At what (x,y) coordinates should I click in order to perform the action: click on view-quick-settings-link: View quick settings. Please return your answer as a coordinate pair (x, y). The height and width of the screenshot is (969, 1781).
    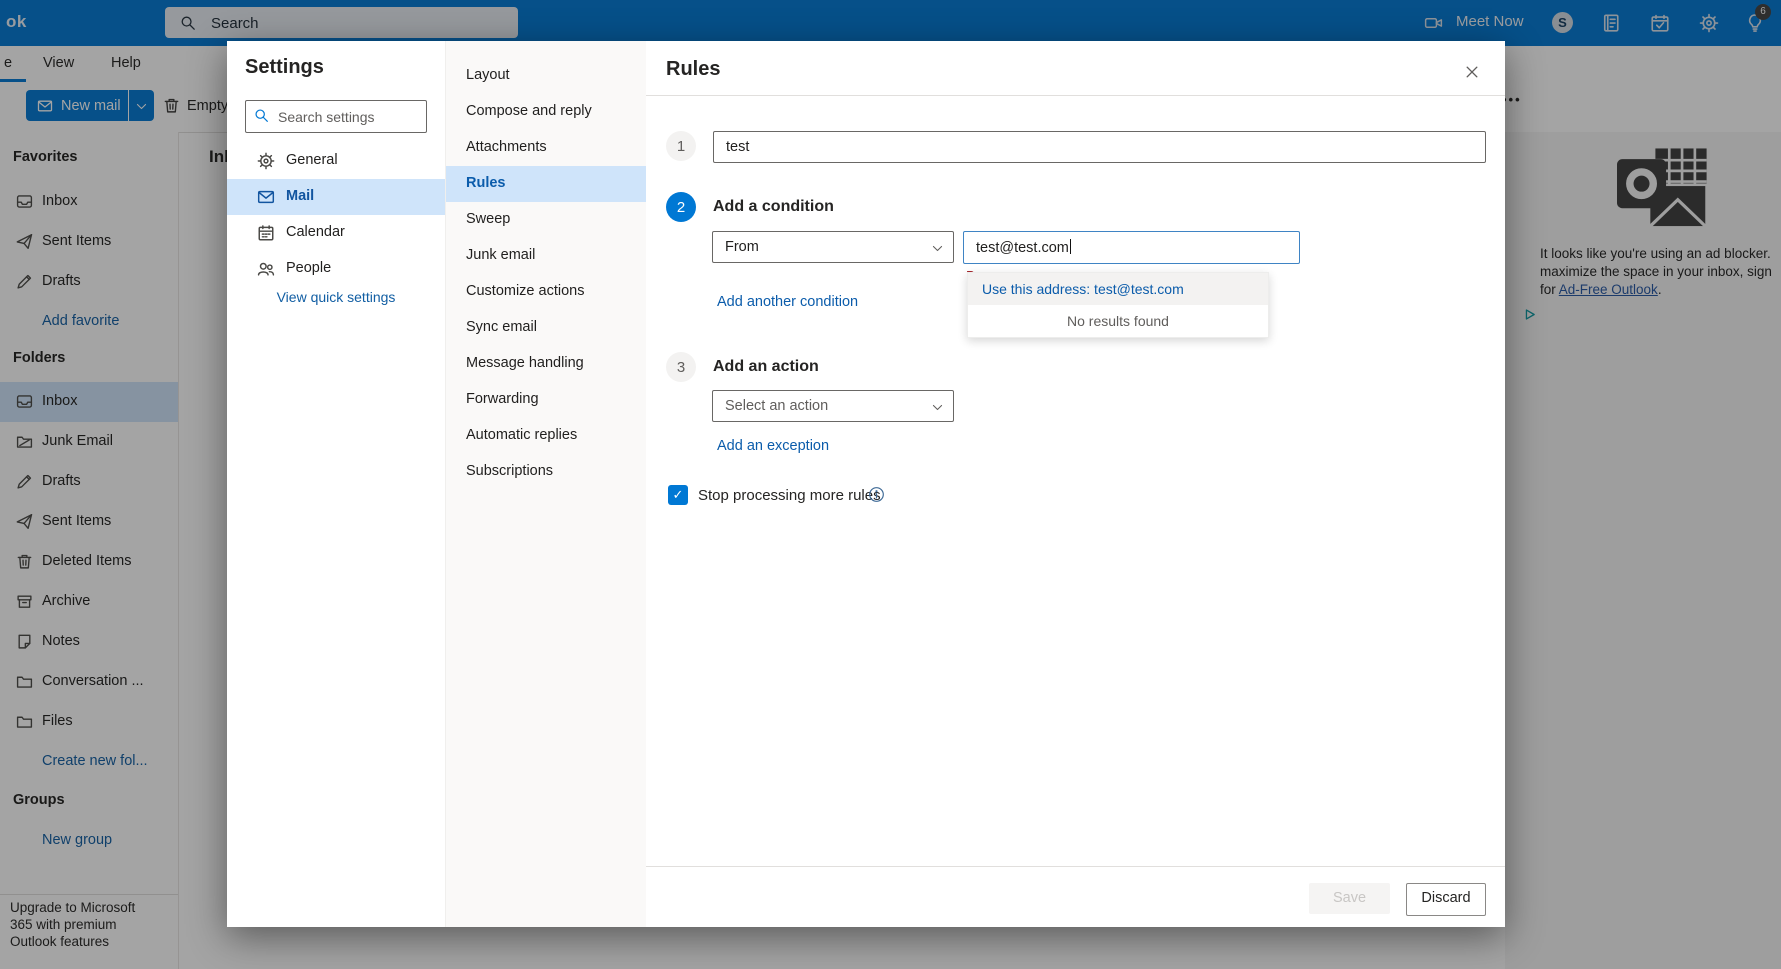
    Looking at the image, I should click on (336, 297).